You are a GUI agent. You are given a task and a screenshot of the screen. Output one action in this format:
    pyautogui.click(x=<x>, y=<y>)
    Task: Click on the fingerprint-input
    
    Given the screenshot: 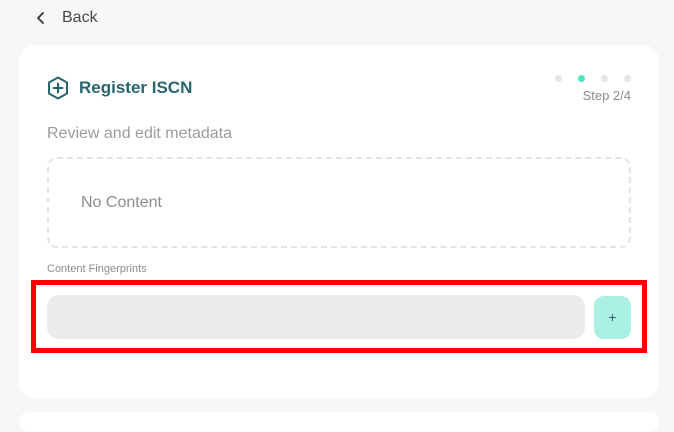 What is the action you would take?
    pyautogui.click(x=316, y=317)
    